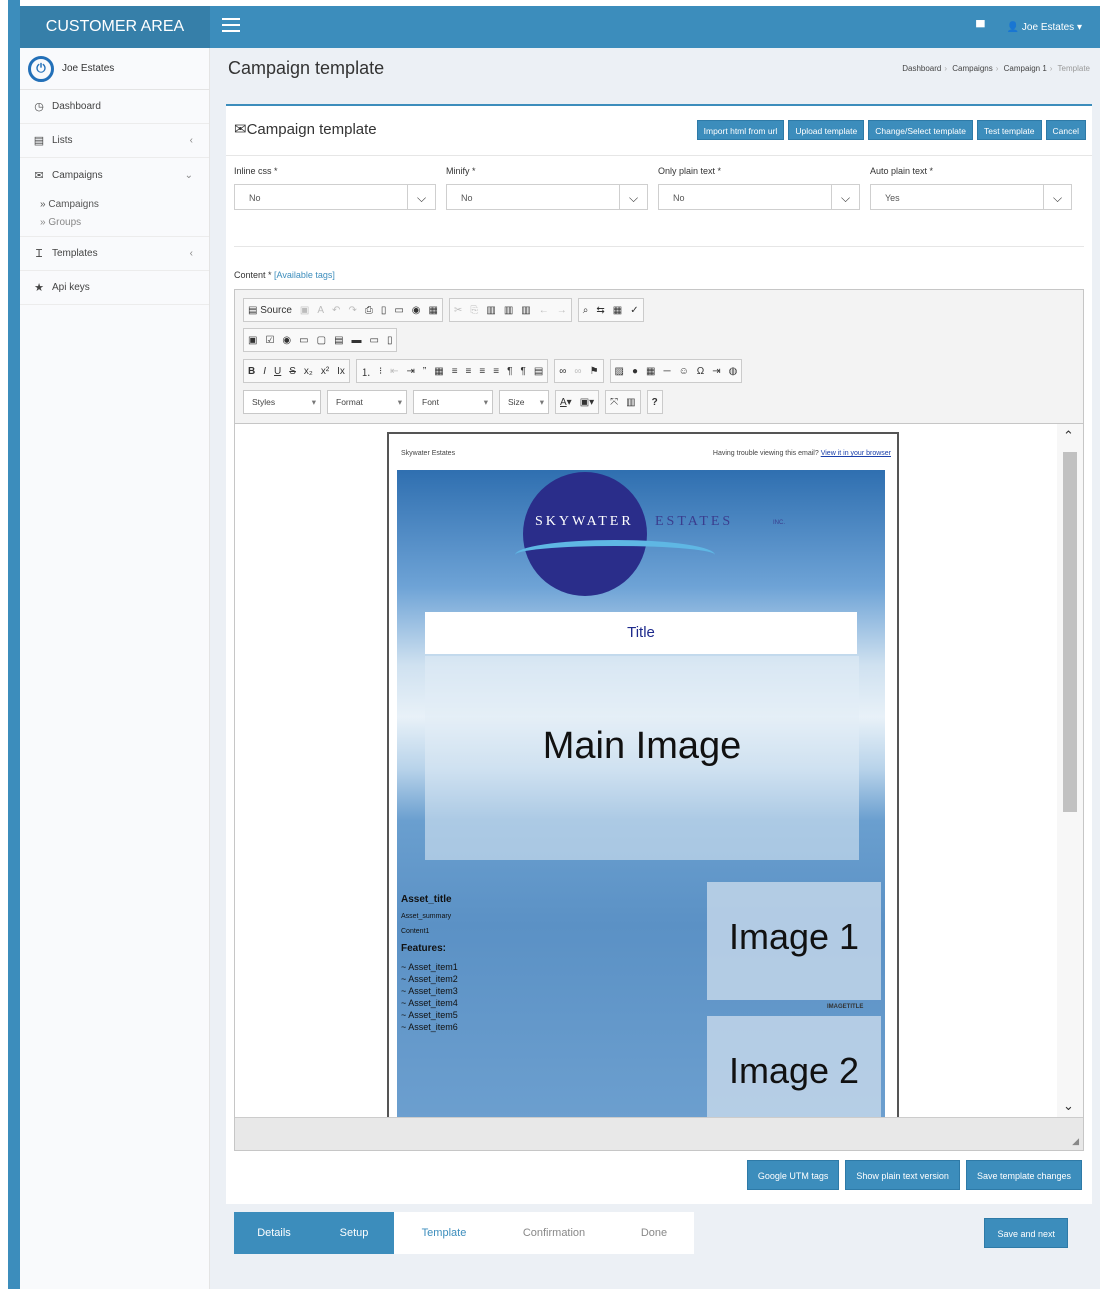 The width and height of the screenshot is (1100, 1289). Describe the element at coordinates (338, 340) in the screenshot. I see `select-icon: ▤` at that location.